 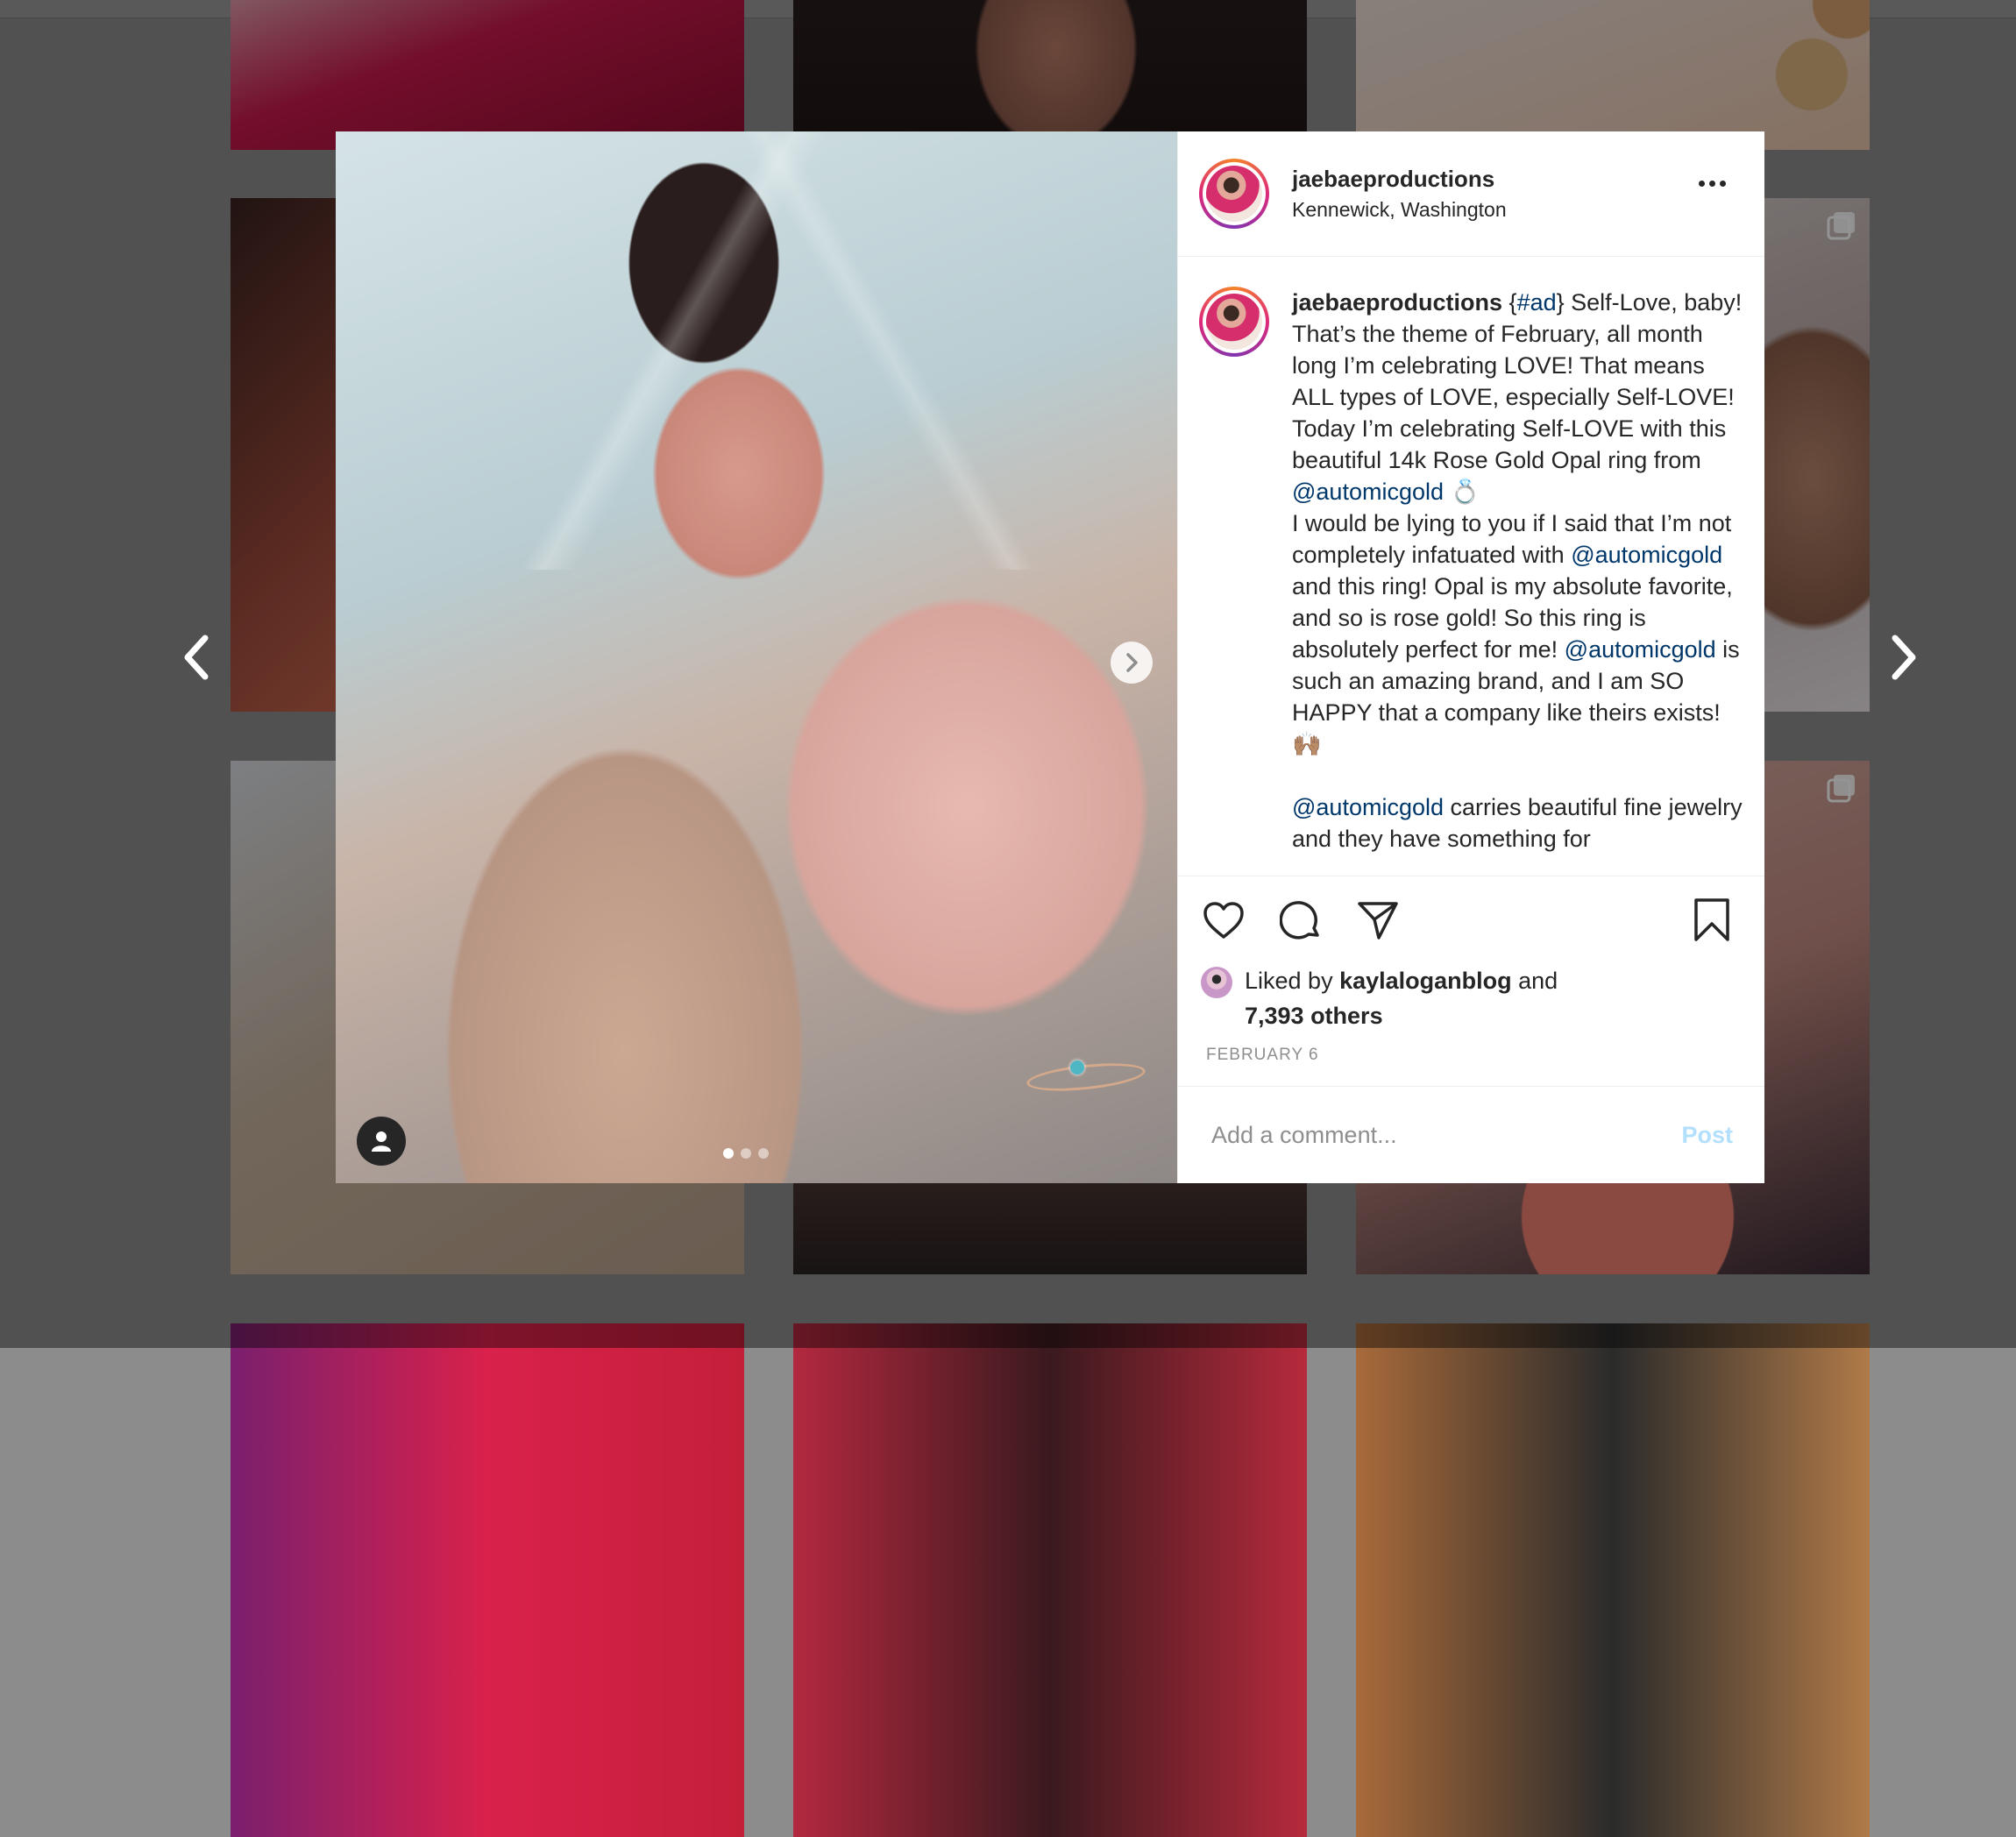 What do you see at coordinates (756, 351) in the screenshot?
I see `media-background` at bounding box center [756, 351].